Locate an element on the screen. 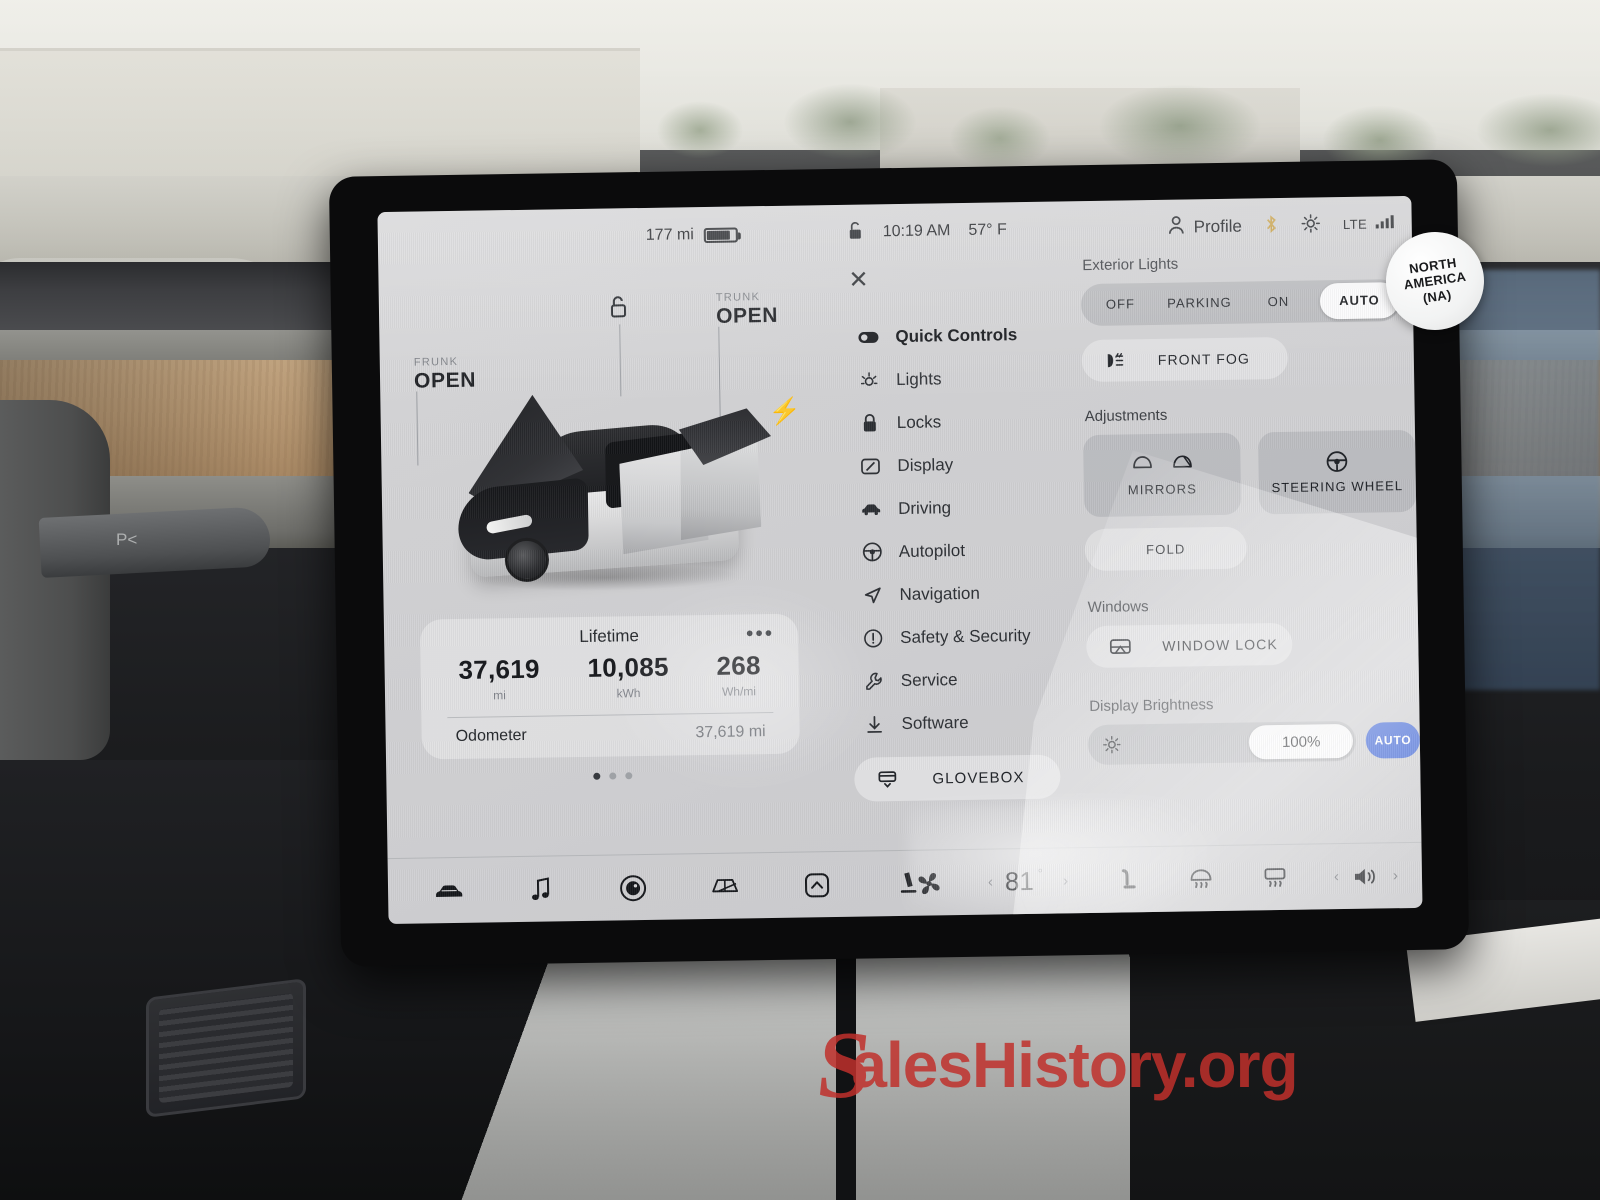  menu-item-service: Service is located at coordinates (965, 679).